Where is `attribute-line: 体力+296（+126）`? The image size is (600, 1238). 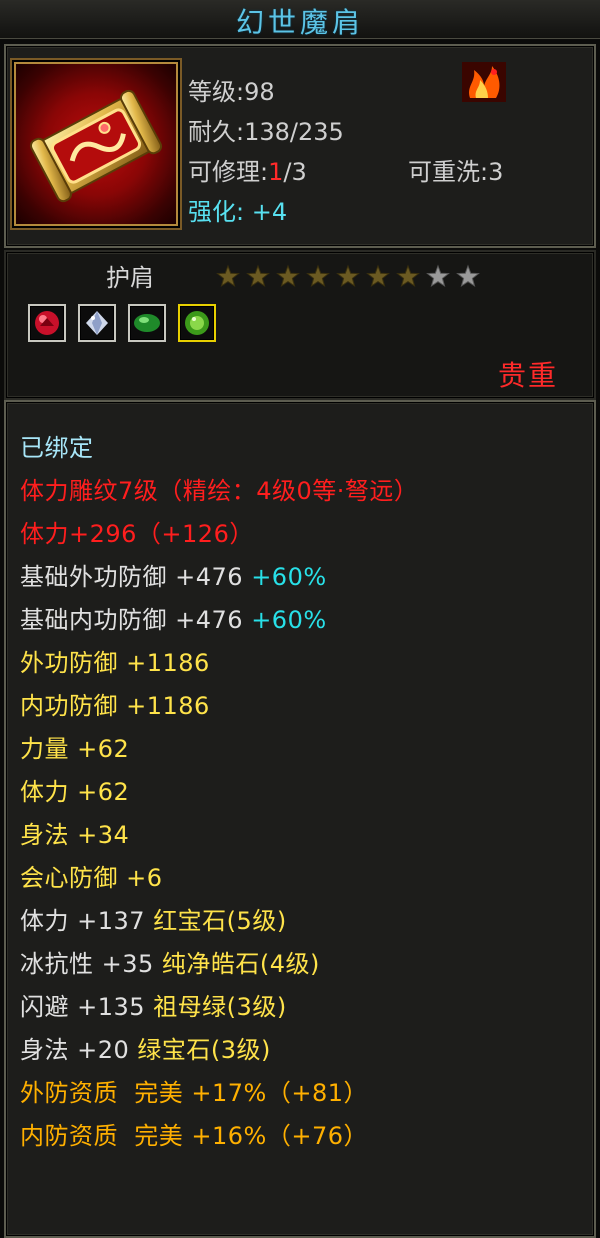
attribute-line: 体力+296（+126） is located at coordinates (137, 531).